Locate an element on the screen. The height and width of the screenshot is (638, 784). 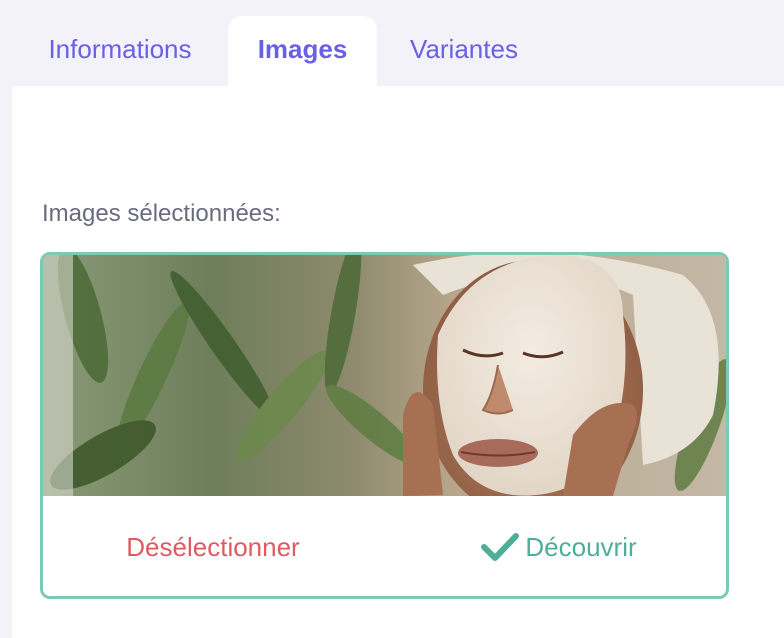
tab-variantes-label: Variantes is located at coordinates (464, 49).